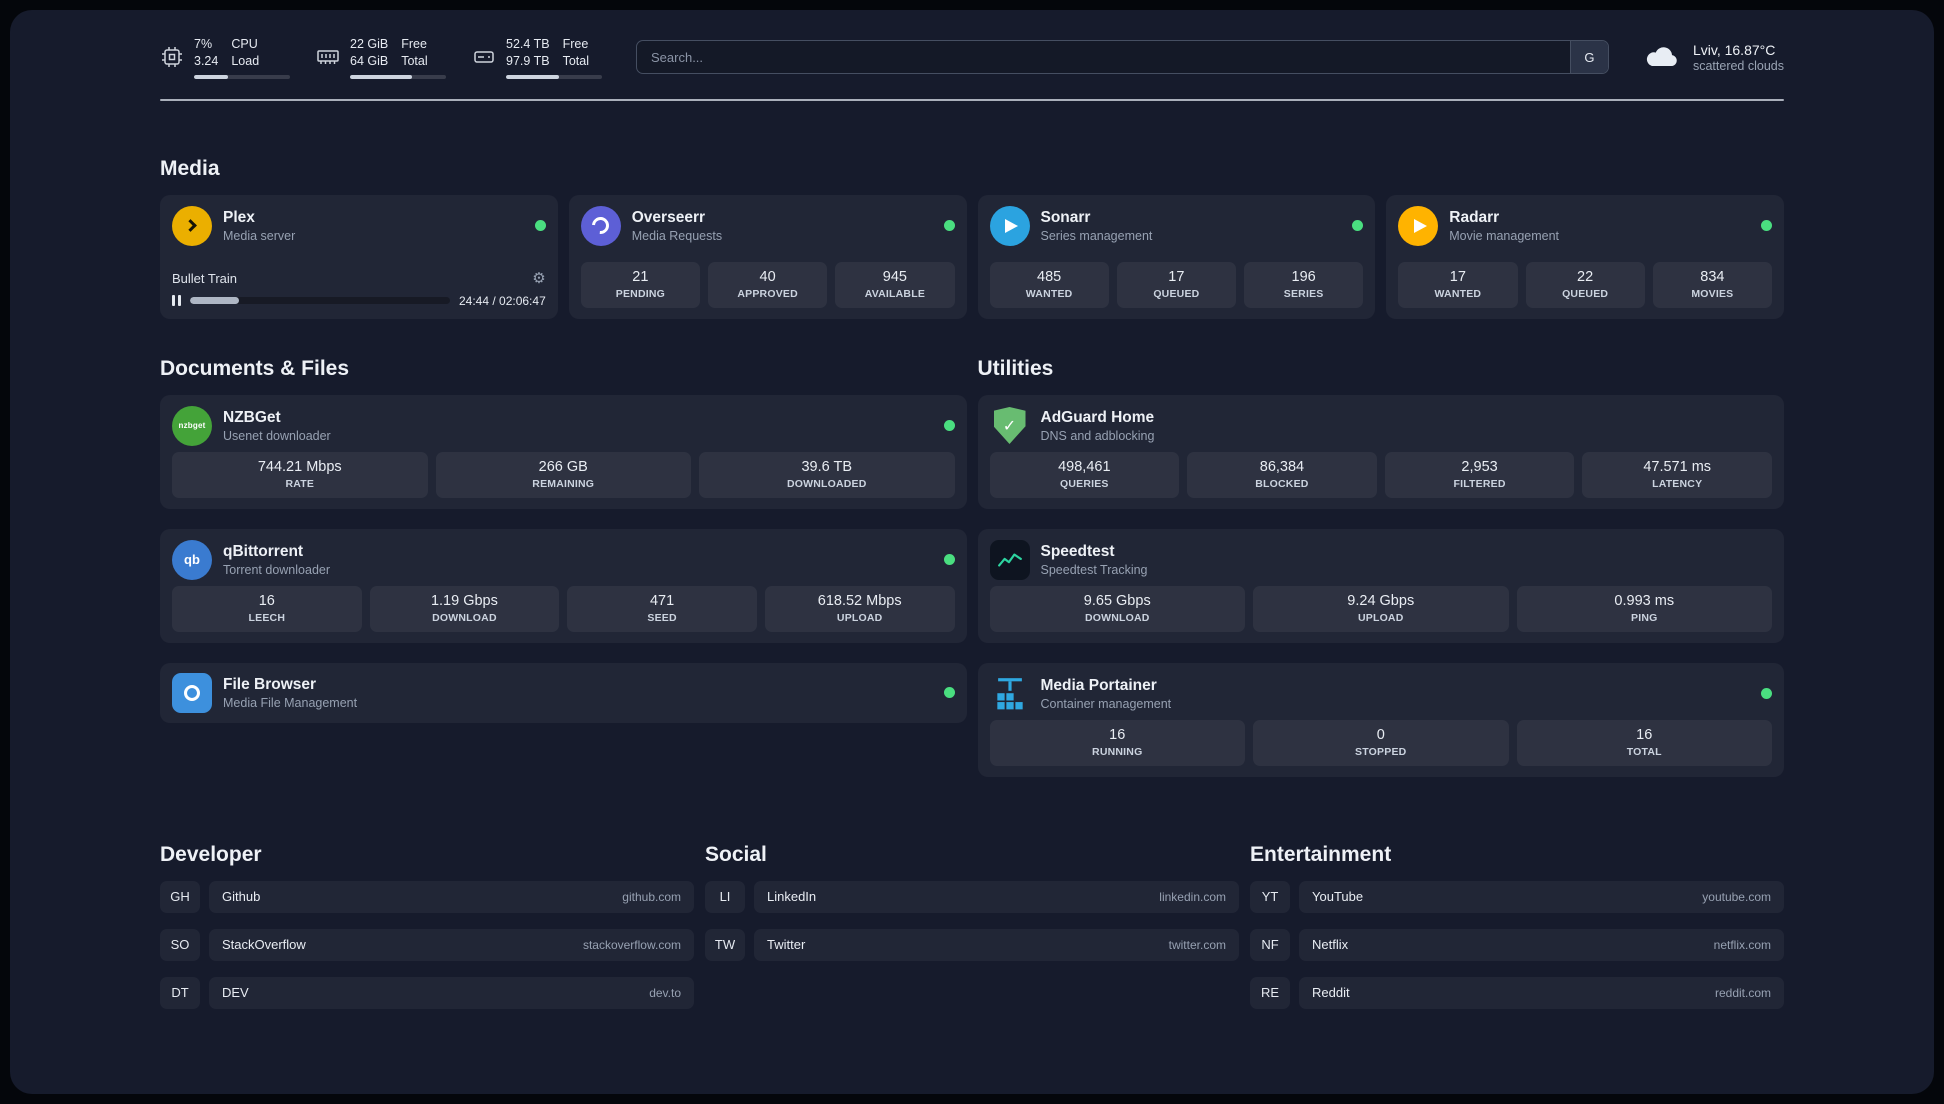 This screenshot has height=1104, width=1944. I want to click on service-subtitle: Usenet downloader, so click(277, 435).